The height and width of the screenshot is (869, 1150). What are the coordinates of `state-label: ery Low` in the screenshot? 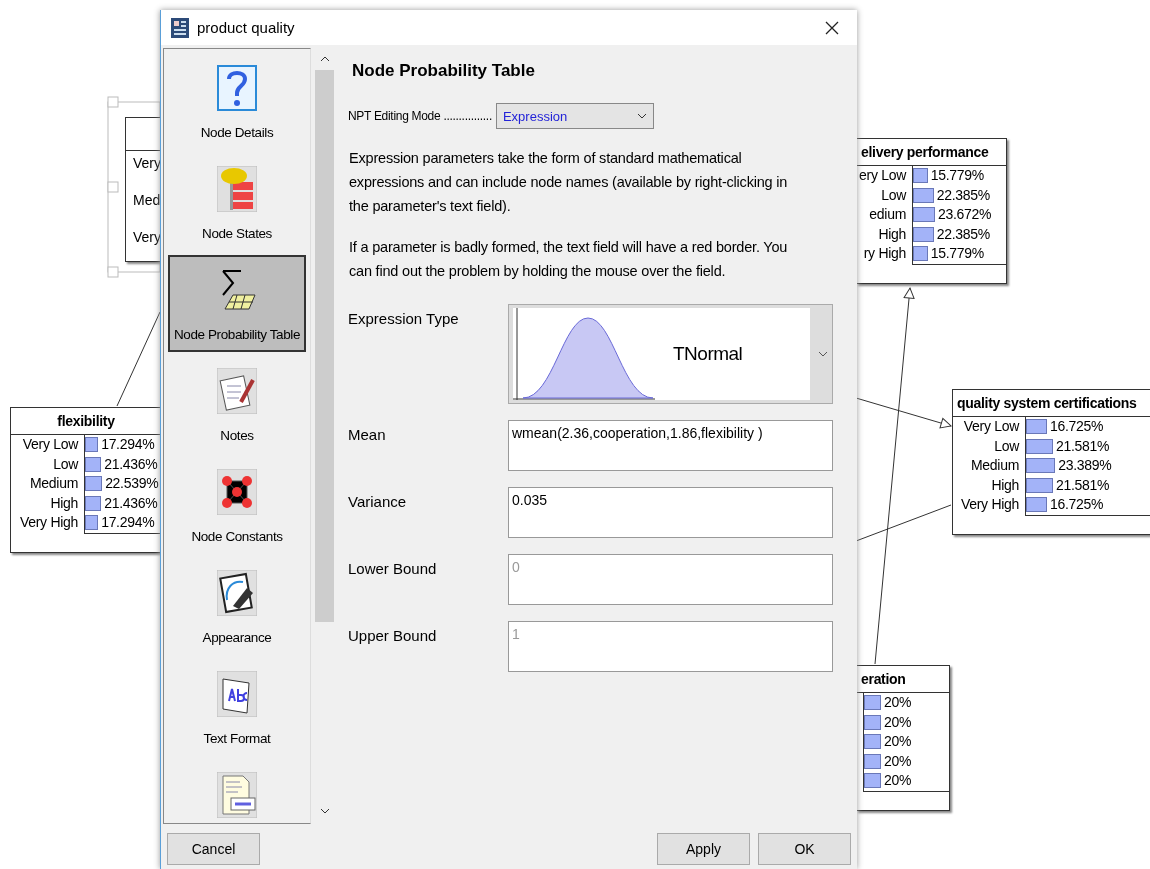 It's located at (883, 175).